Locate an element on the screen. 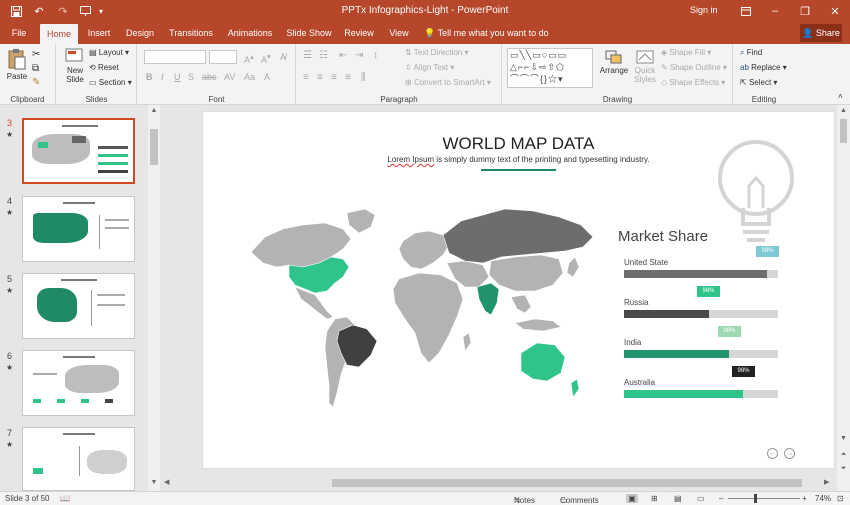 The height and width of the screenshot is (505, 850). scroll-right-icon: ▶ is located at coordinates (826, 482).